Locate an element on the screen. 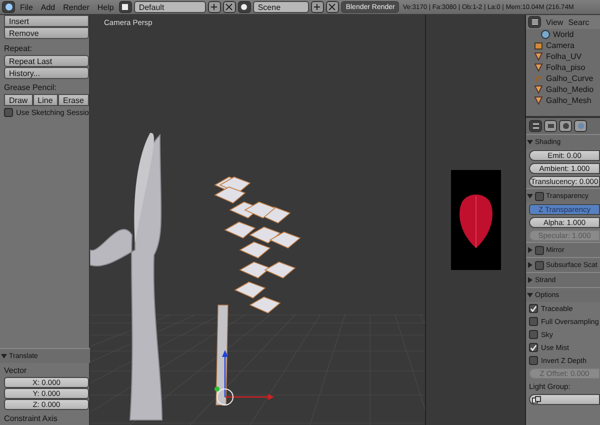  outliner-item: Galho_Medio is located at coordinates (563, 89).